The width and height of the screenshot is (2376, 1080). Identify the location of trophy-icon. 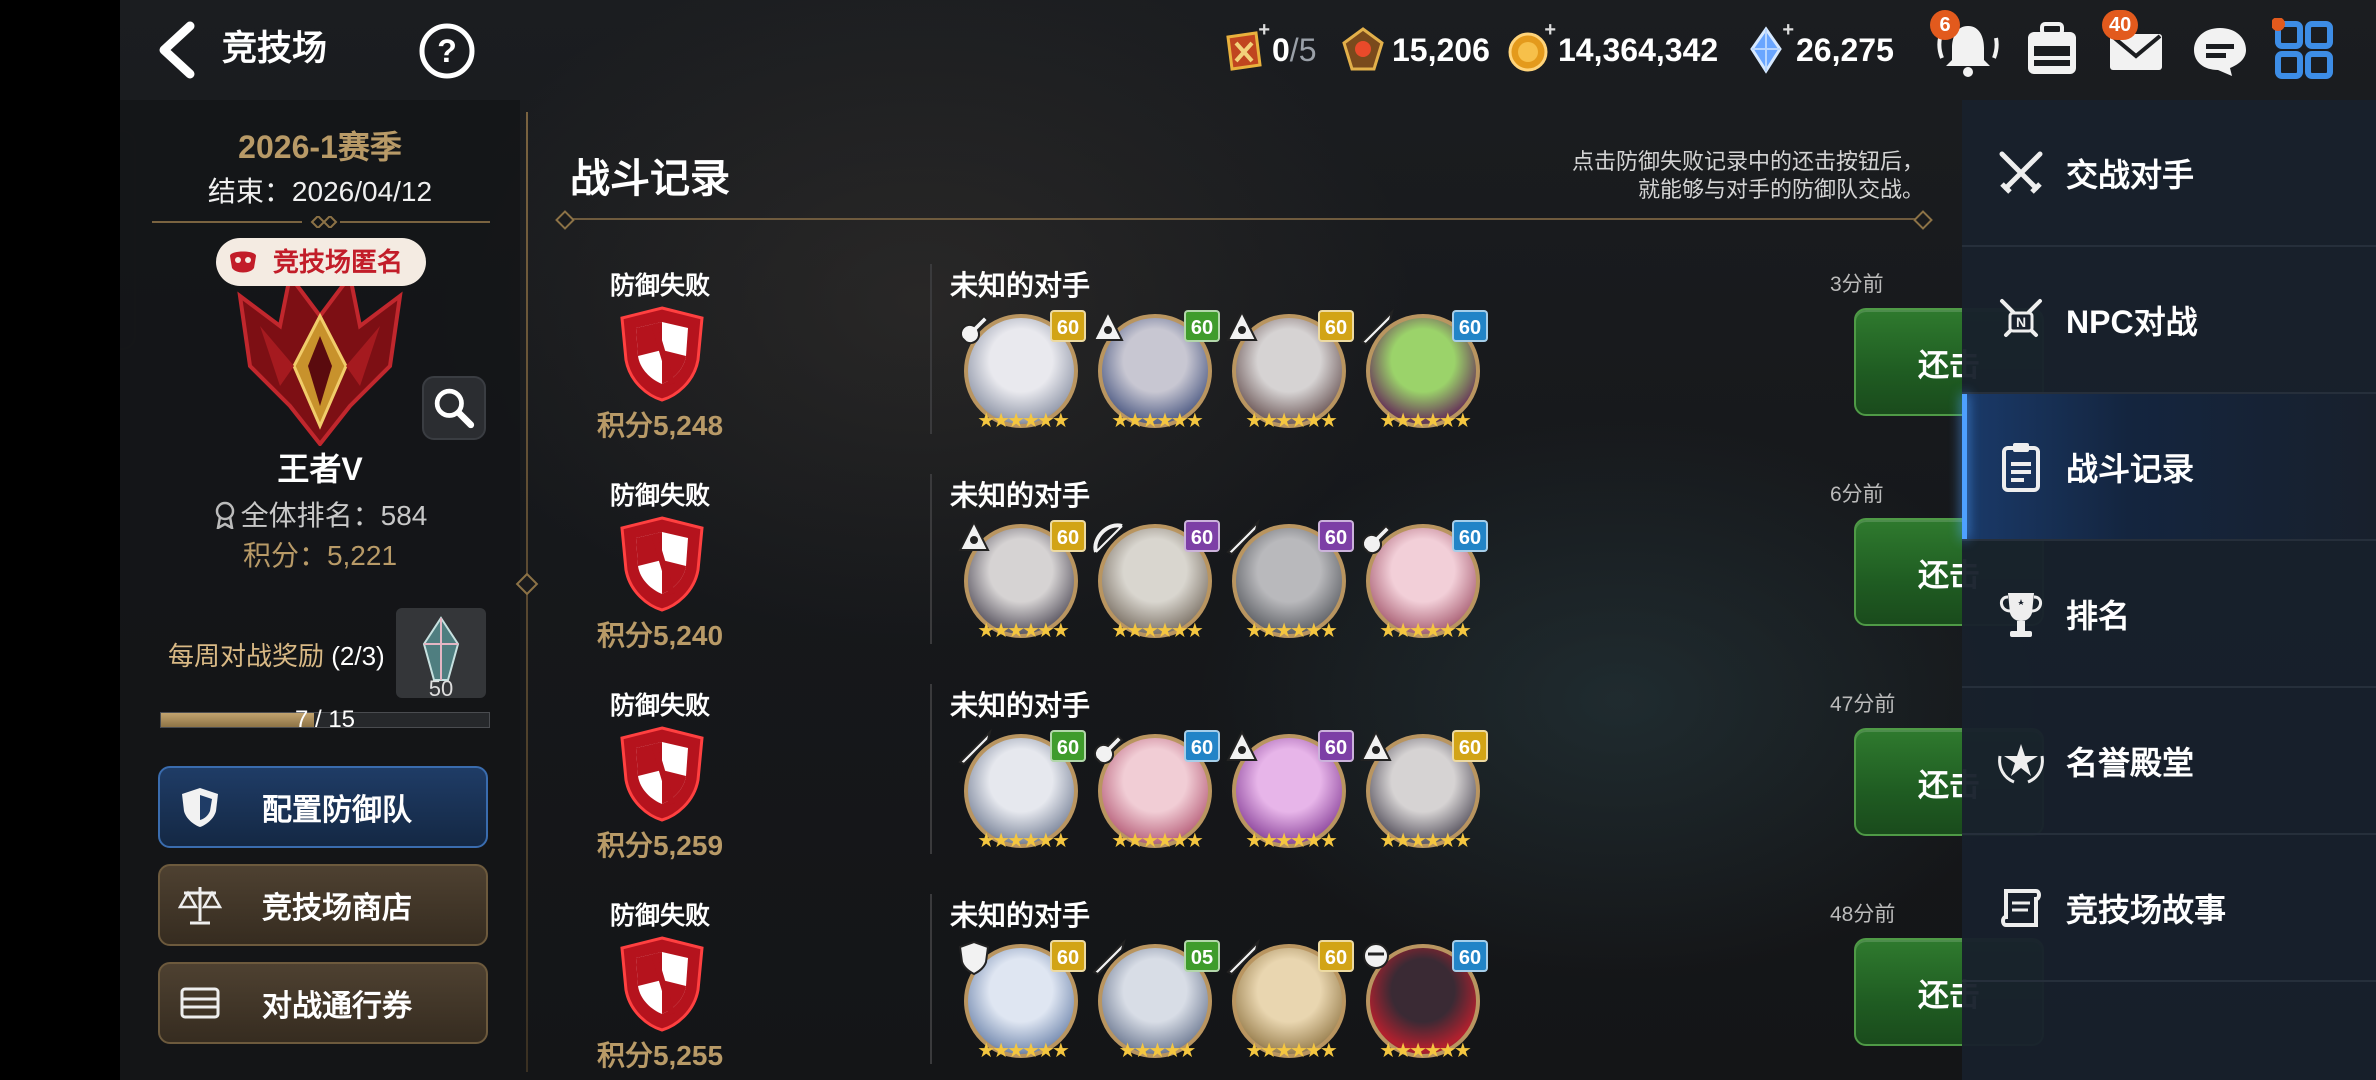
(2021, 614).